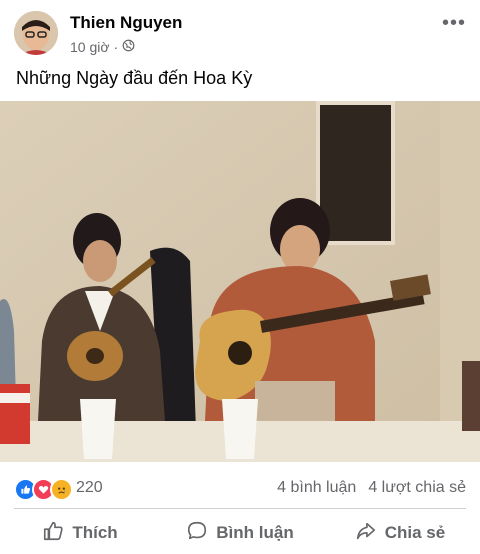  I want to click on sad-icon, so click(61, 489).